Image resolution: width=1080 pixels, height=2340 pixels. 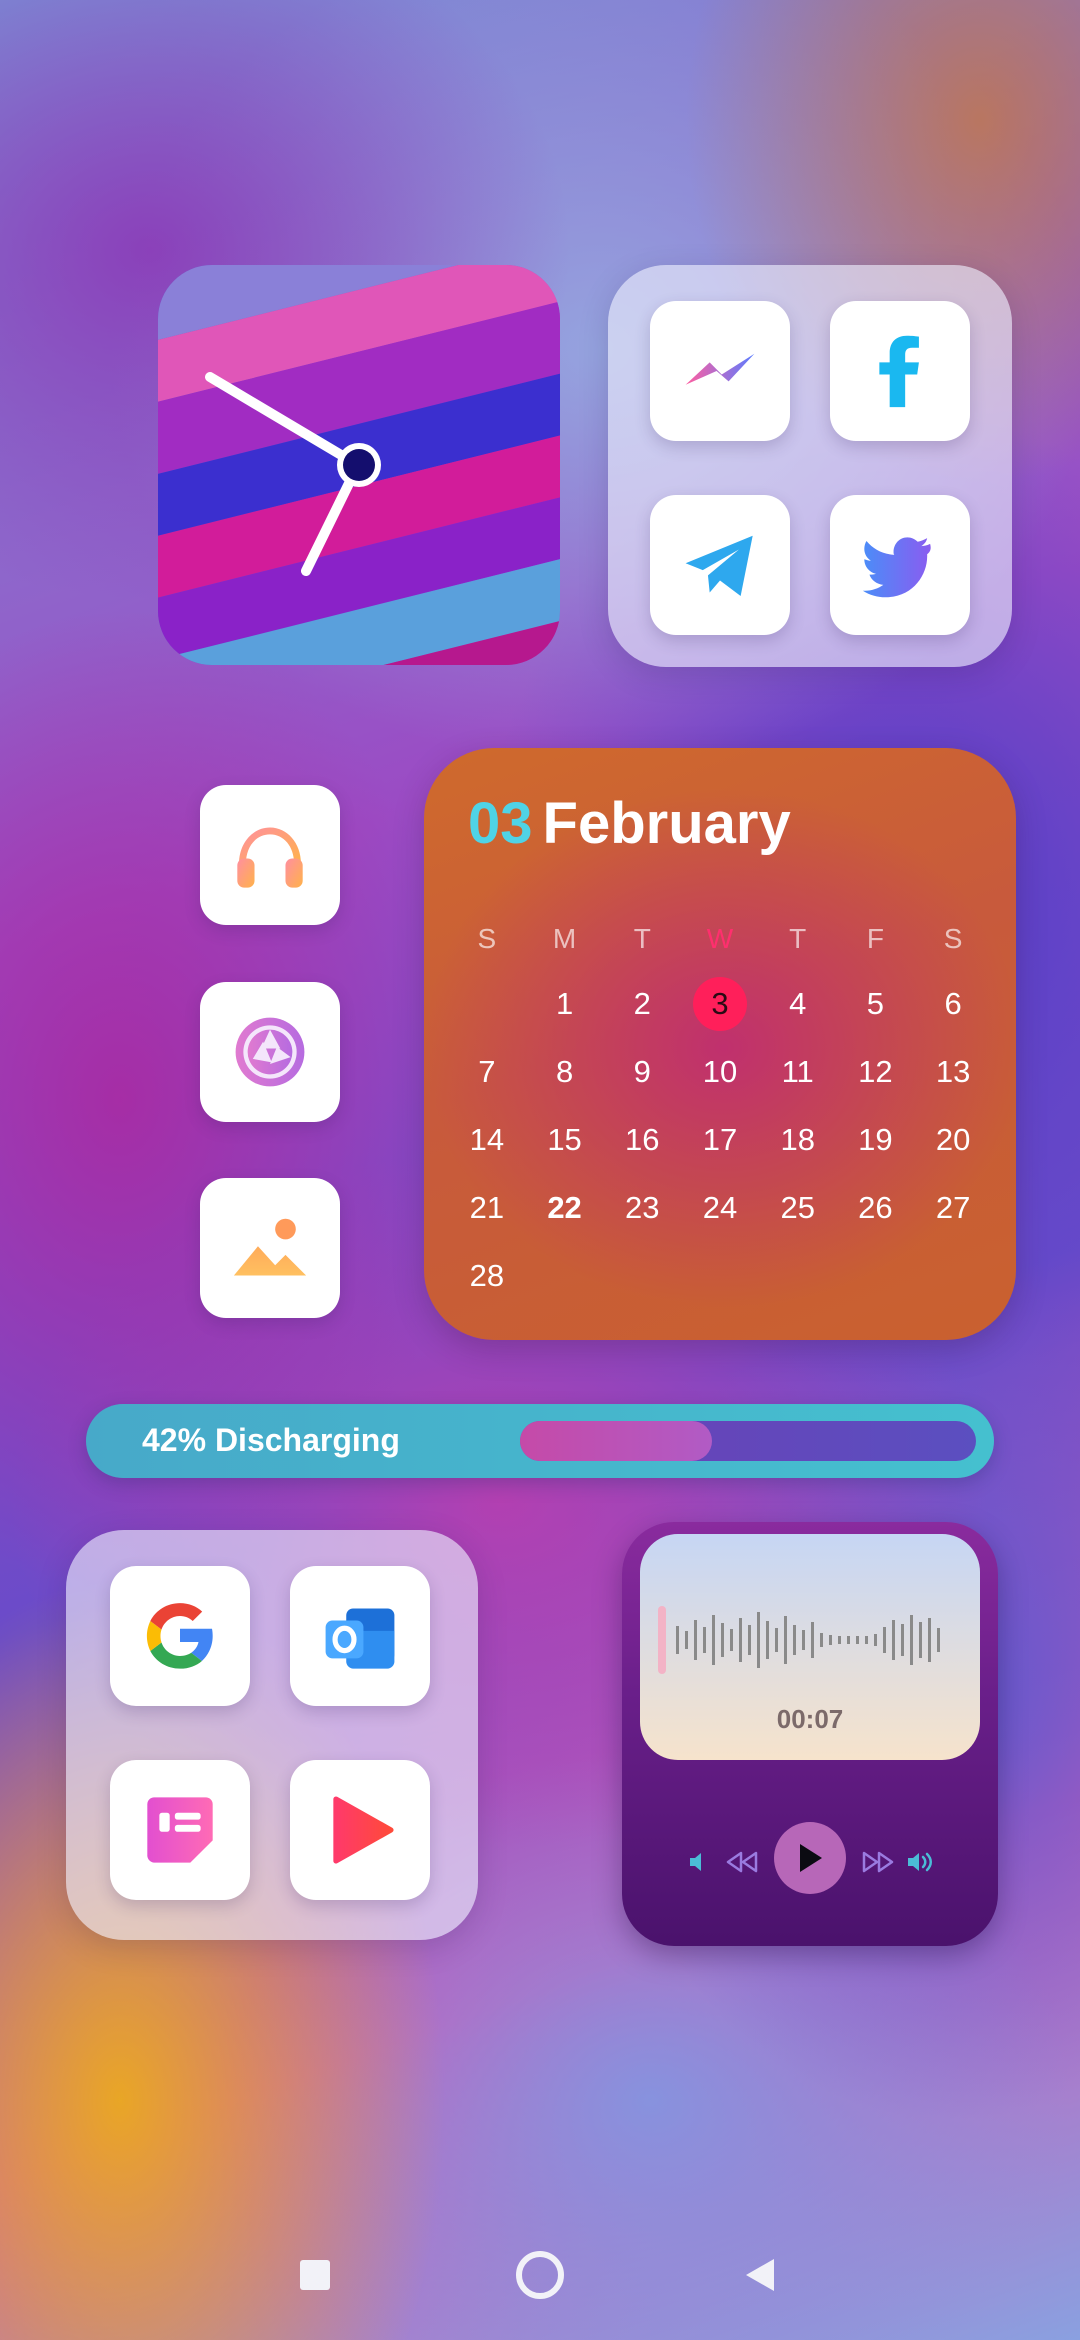 I want to click on calendar-day: 25, so click(x=798, y=1208).